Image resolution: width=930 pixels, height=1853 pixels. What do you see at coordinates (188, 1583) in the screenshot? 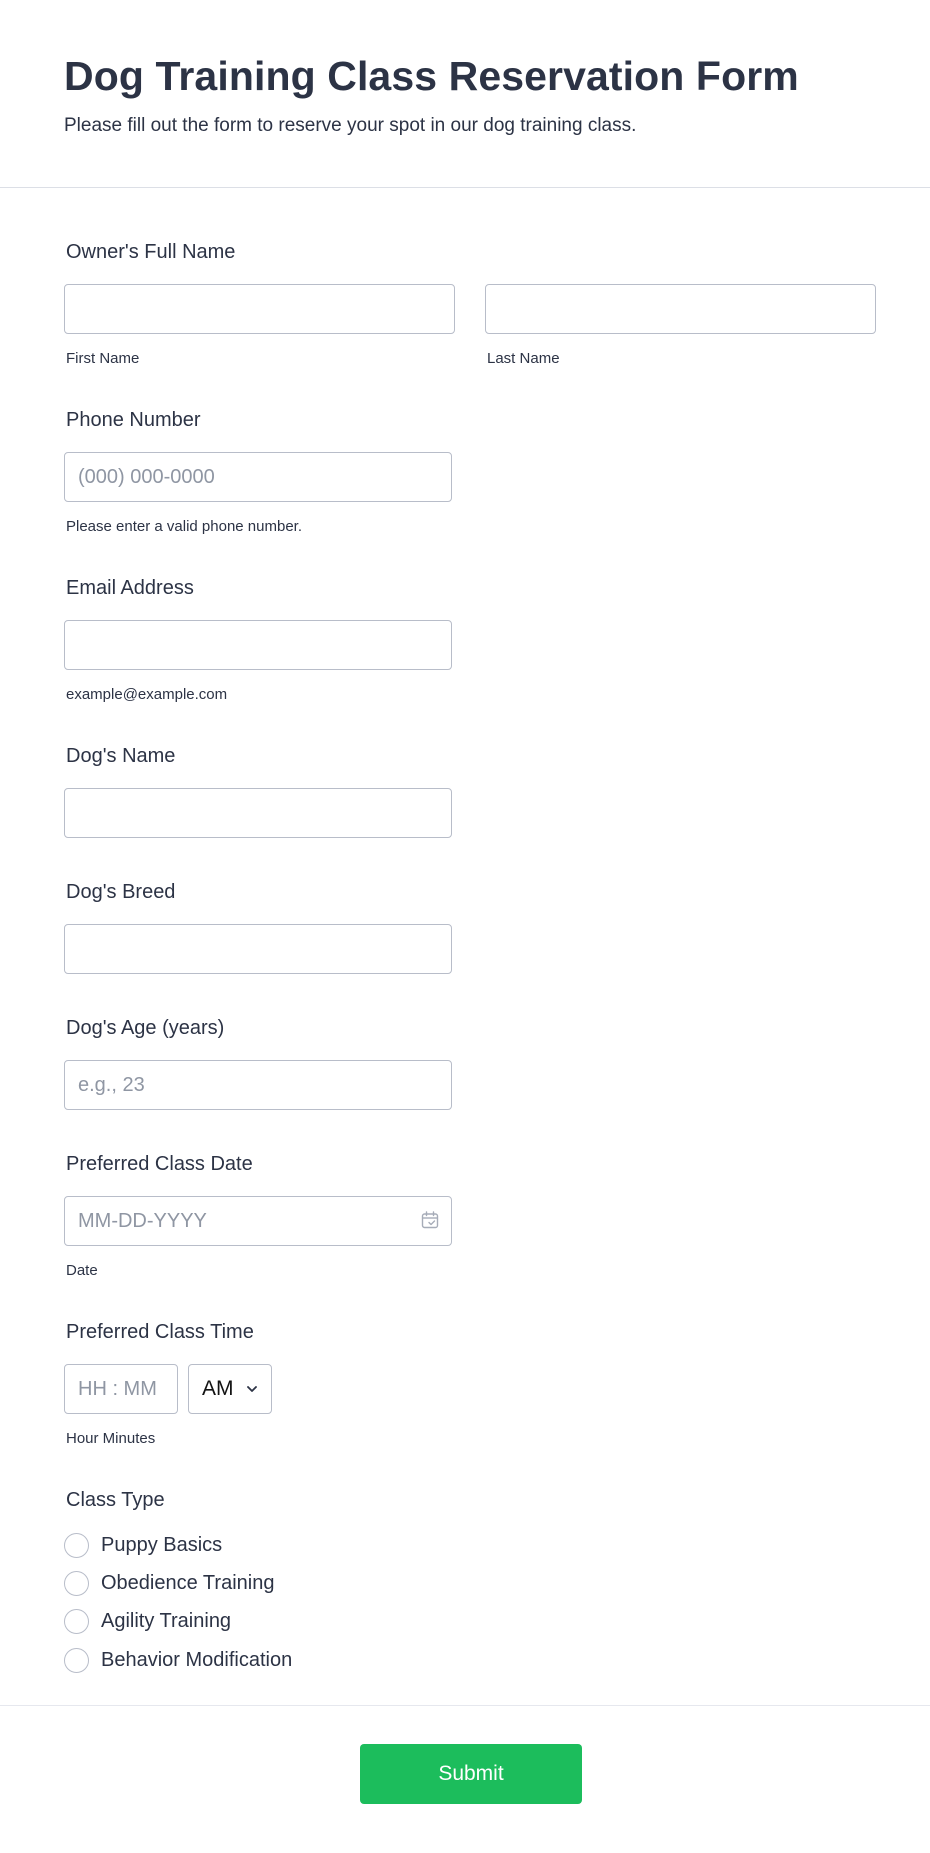
I see `radio-option-label: Obedience Training` at bounding box center [188, 1583].